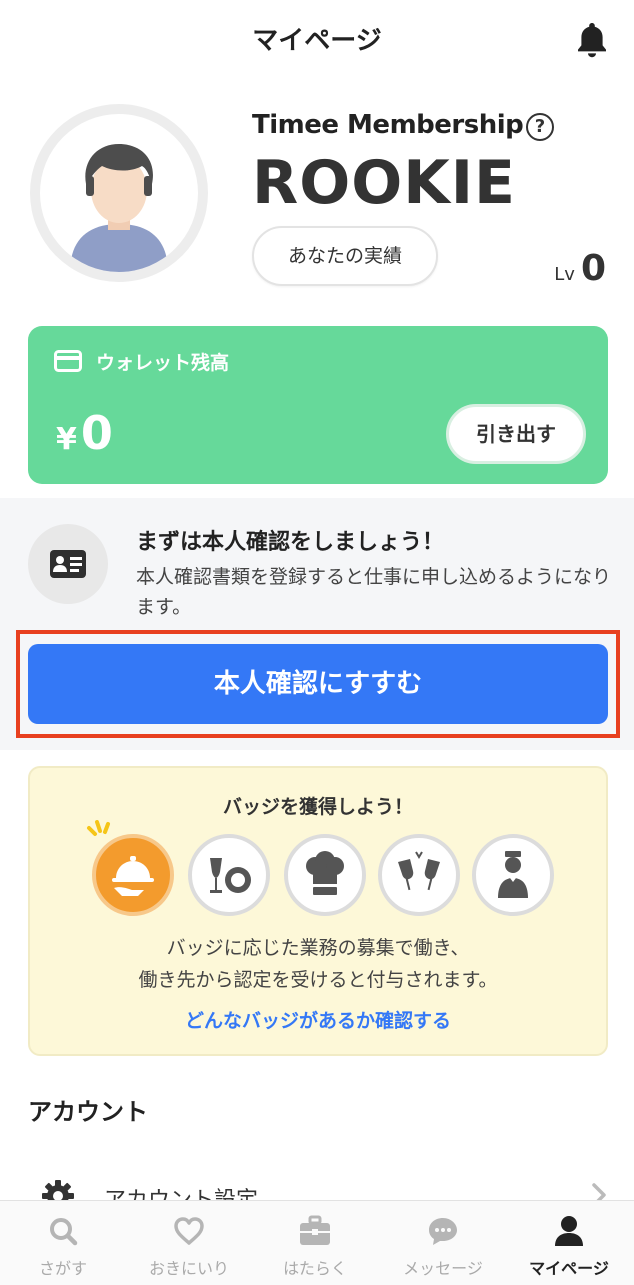  Describe the element at coordinates (315, 1268) in the screenshot. I see `tab-work-label: はたらく` at that location.